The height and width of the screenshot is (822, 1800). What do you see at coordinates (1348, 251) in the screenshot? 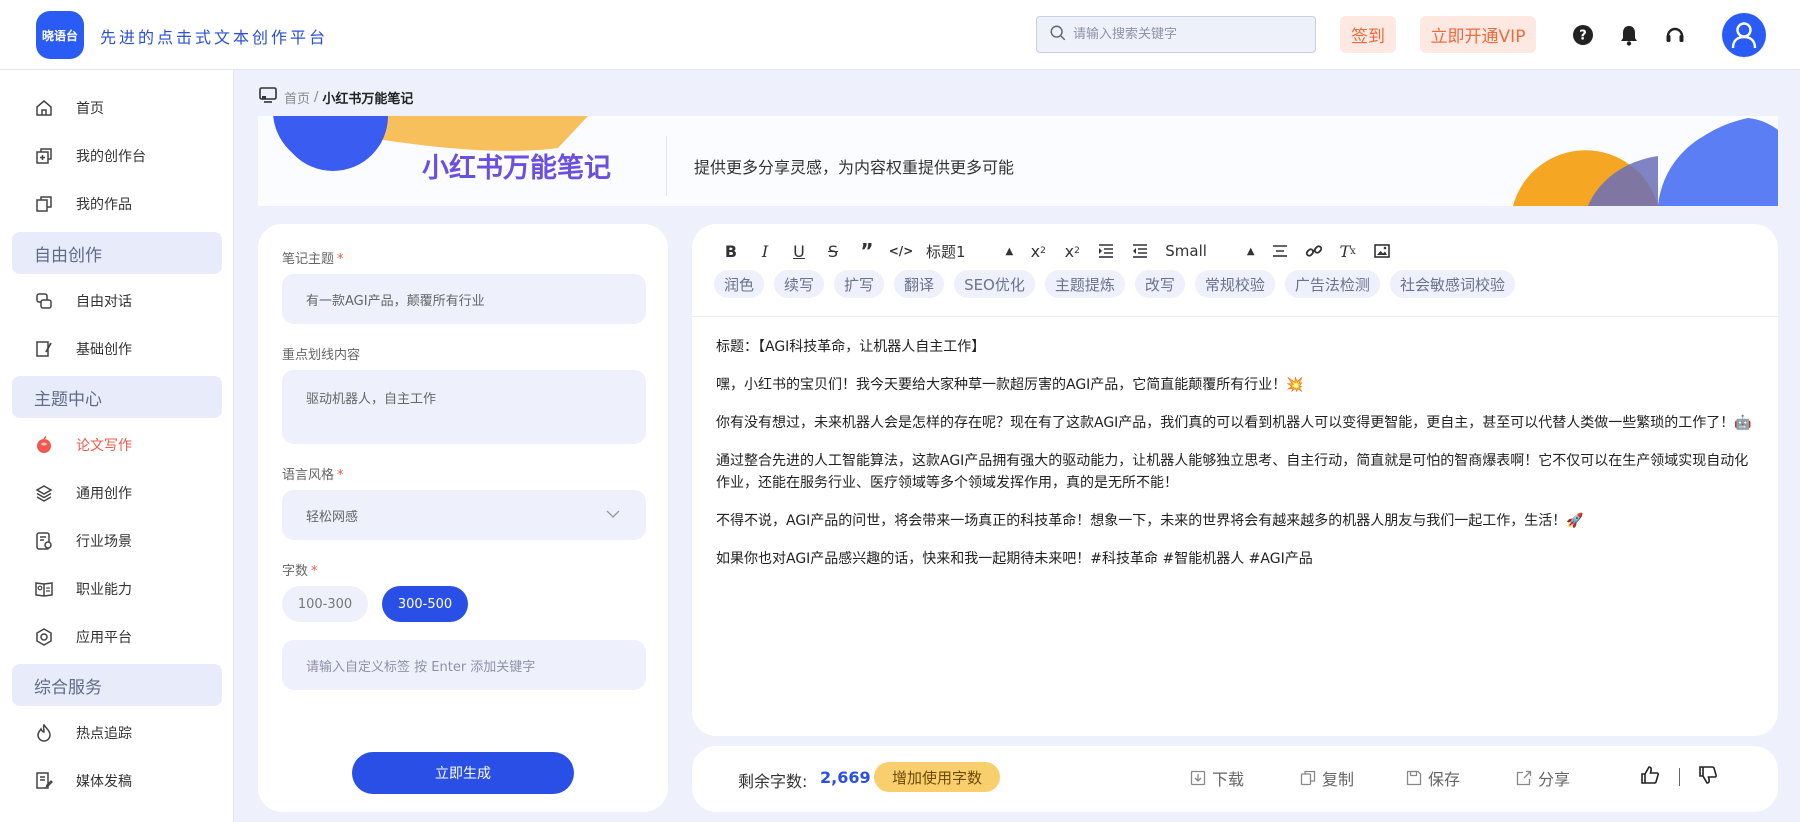
I see `clear-format-icon: Tx` at bounding box center [1348, 251].